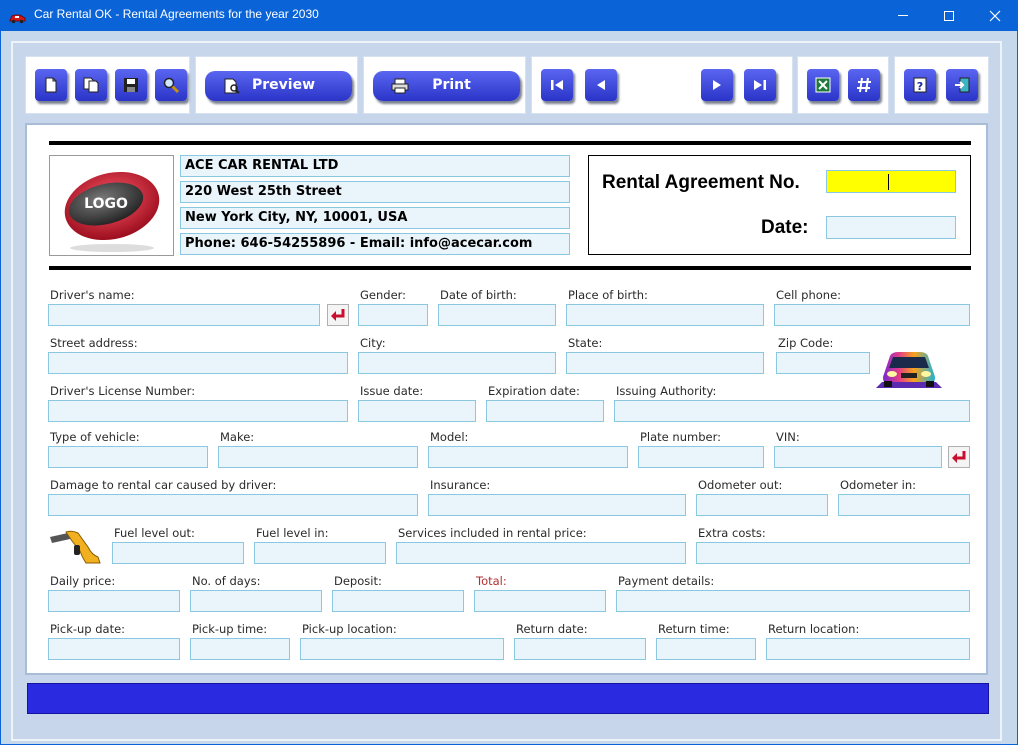  Describe the element at coordinates (184, 315) in the screenshot. I see `driver-name-input` at that location.